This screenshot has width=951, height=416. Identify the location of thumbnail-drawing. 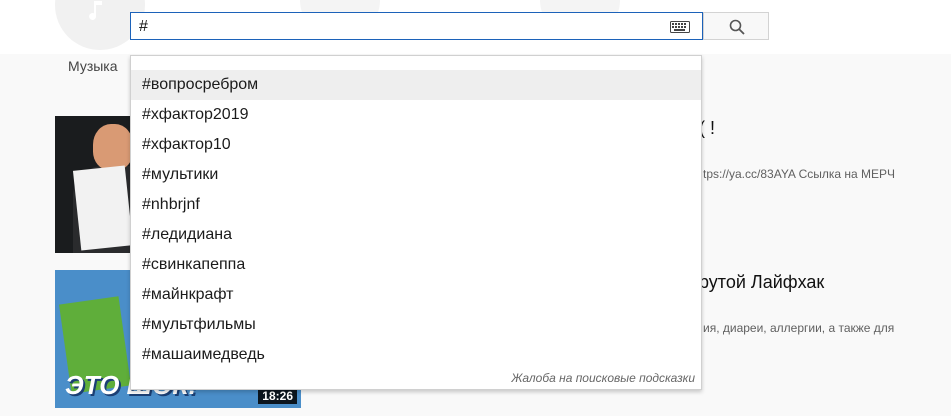
(103, 208).